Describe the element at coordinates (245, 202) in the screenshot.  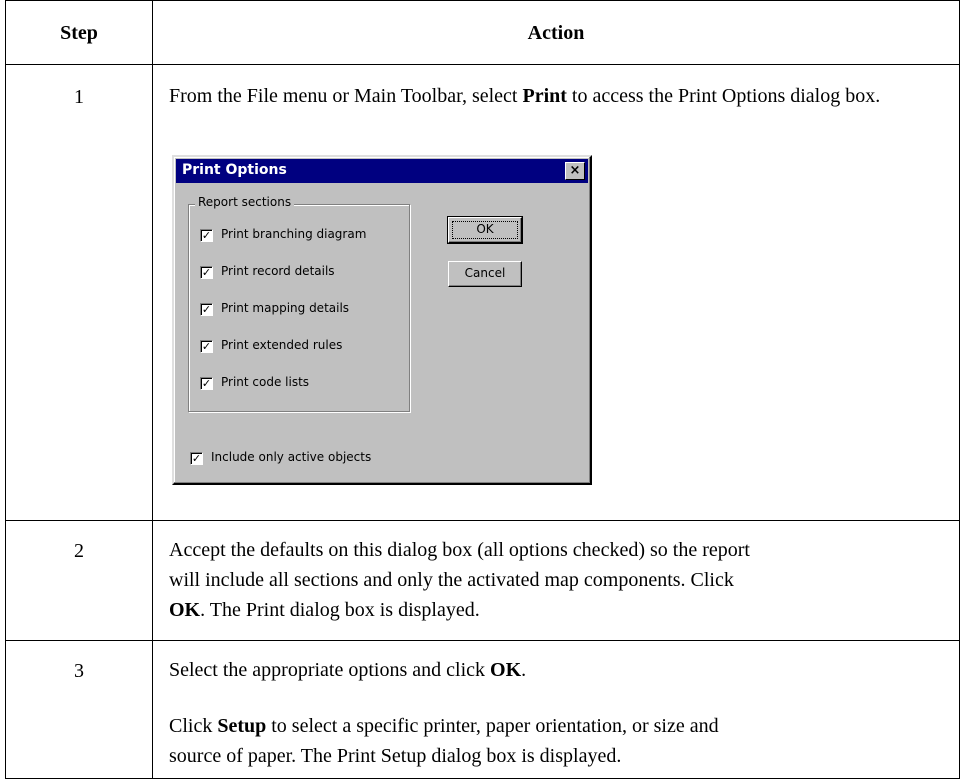
I see `group-label: Report sections` at that location.